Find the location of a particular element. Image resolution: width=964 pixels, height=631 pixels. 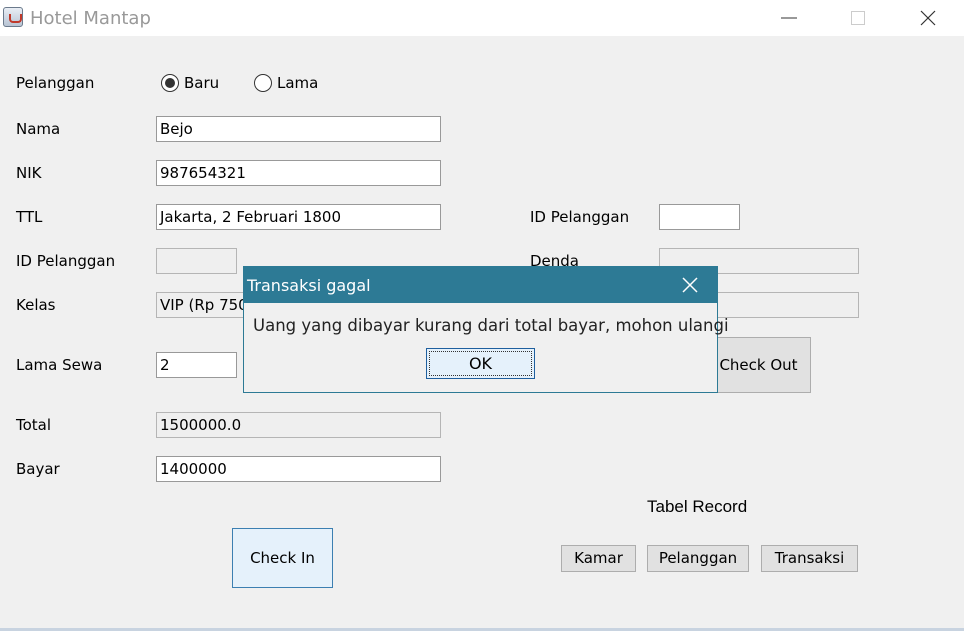

ok-button: OK is located at coordinates (480, 363).